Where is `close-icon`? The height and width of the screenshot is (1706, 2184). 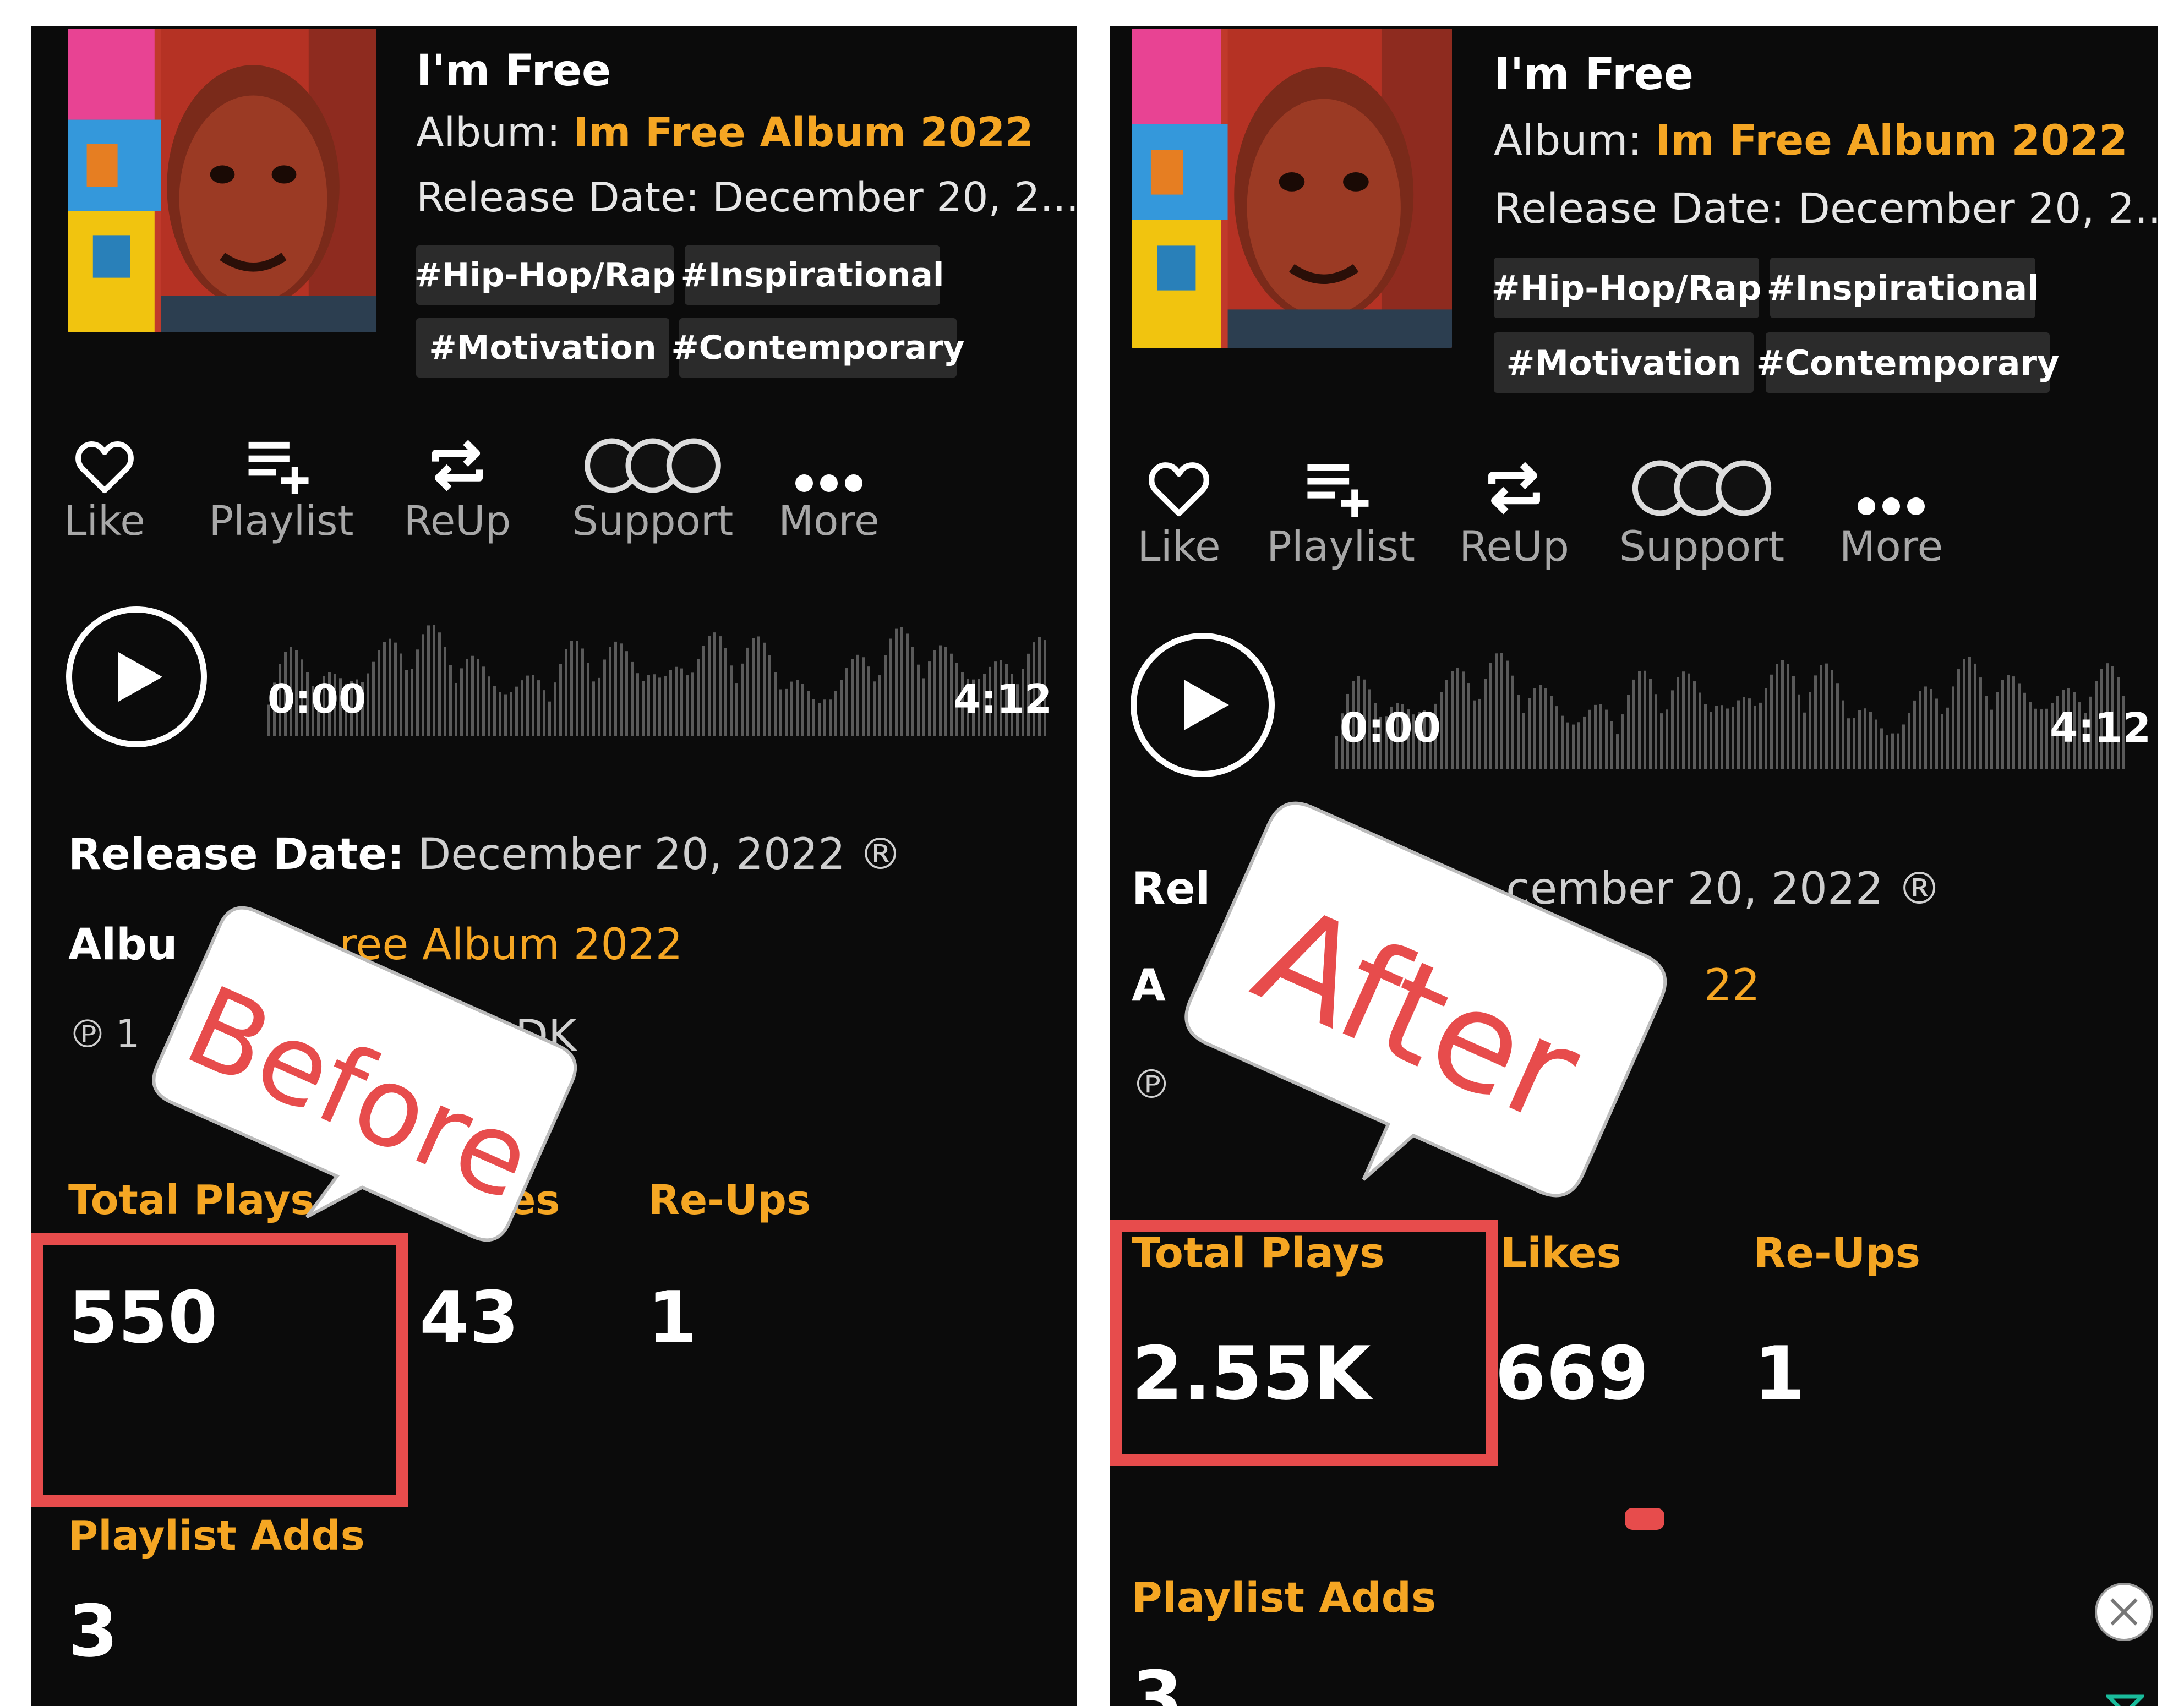 close-icon is located at coordinates (2124, 1612).